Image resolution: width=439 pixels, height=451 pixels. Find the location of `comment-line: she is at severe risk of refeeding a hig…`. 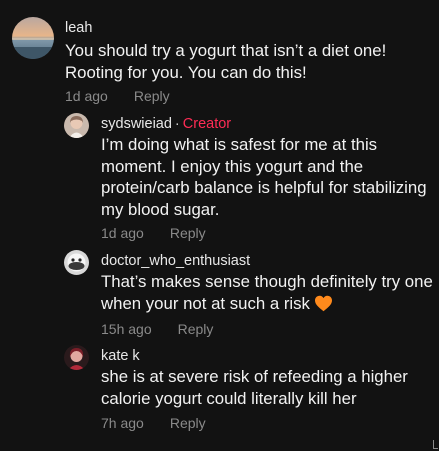

comment-line: she is at severe risk of refeeding a hig… is located at coordinates (254, 376).